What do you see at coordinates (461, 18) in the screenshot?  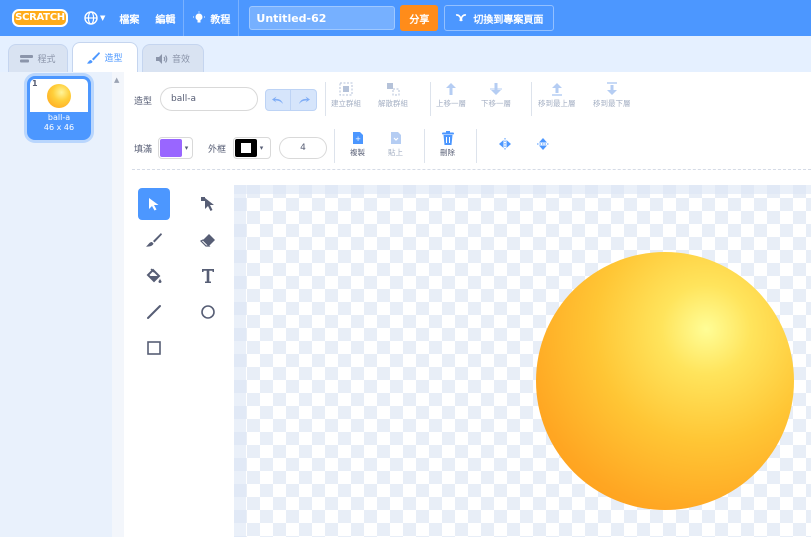 I see `see-project-page-icon` at bounding box center [461, 18].